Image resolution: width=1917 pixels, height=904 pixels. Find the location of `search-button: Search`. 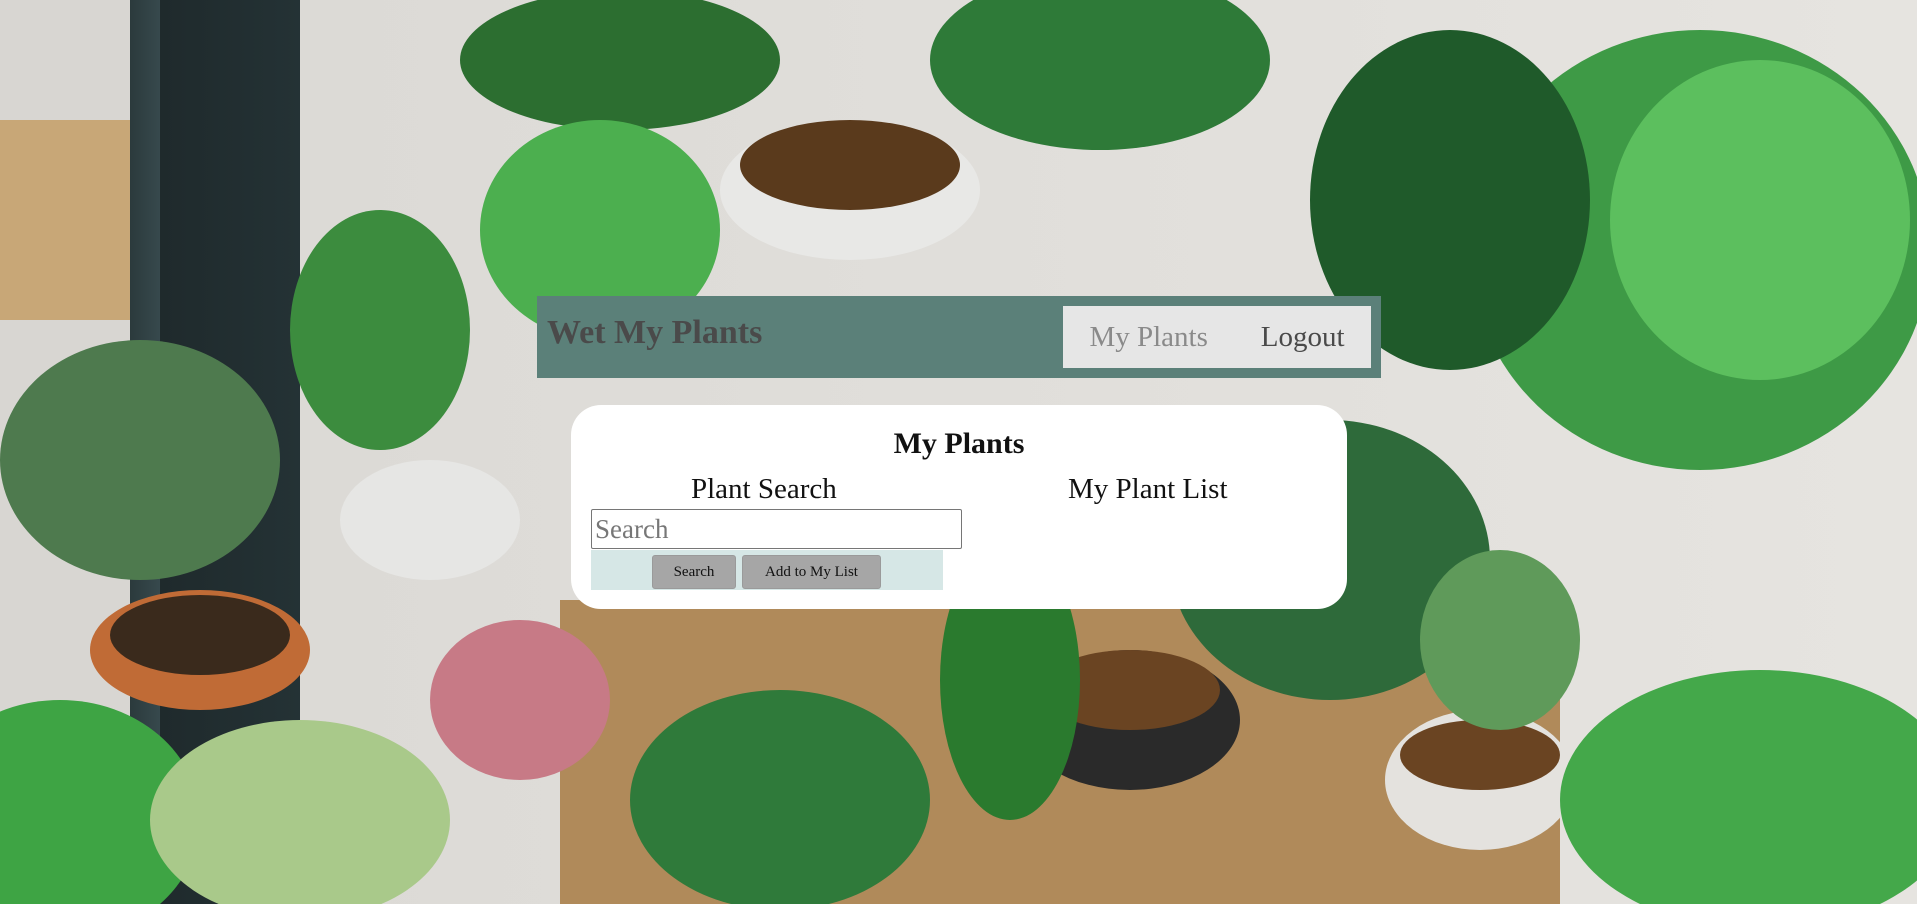

search-button: Search is located at coordinates (694, 572).